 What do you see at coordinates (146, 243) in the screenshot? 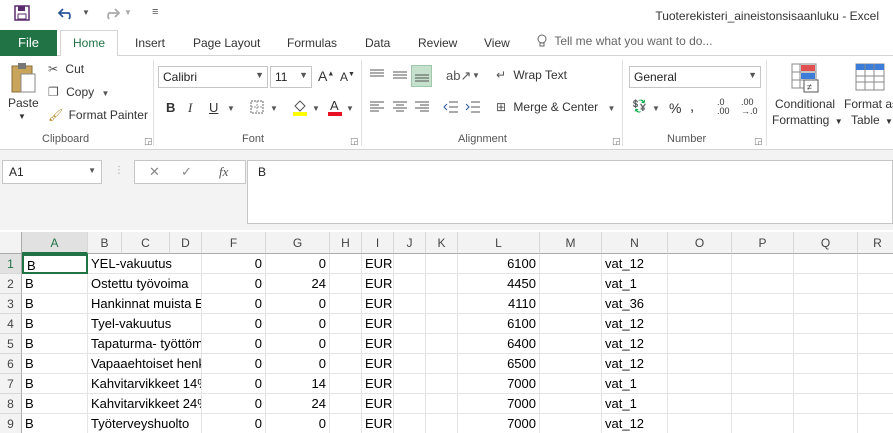
I see `column-header-c: C` at bounding box center [146, 243].